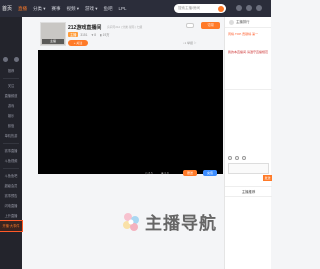 This screenshot has height=269, width=320. Describe the element at coordinates (94, 34) in the screenshot. I see `stat-likes: ♥ 8` at that location.